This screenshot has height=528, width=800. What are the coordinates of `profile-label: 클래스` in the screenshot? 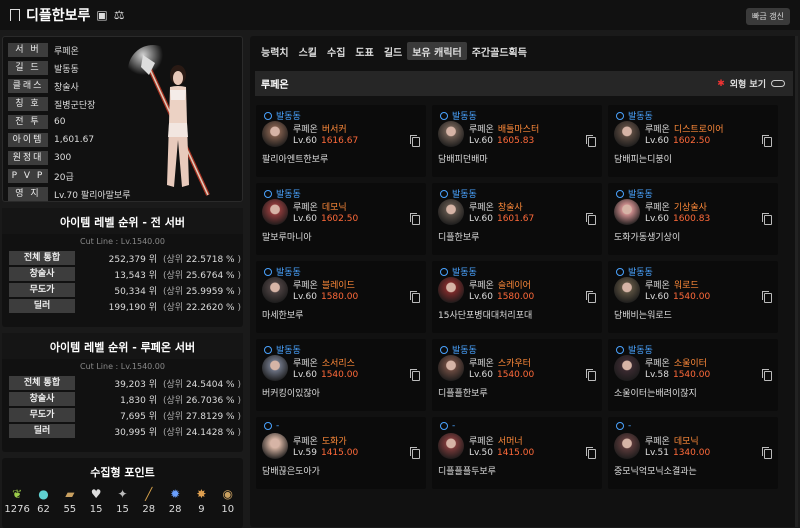 It's located at (28, 86).